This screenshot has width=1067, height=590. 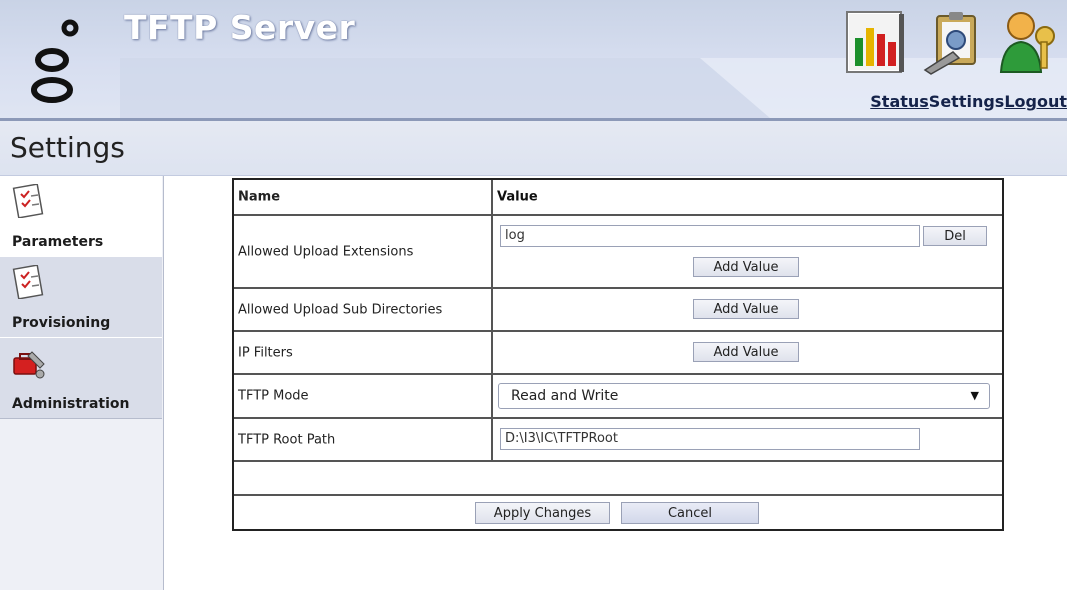 I want to click on footer-buttons: Apply Changes Cancel, so click(x=618, y=512).